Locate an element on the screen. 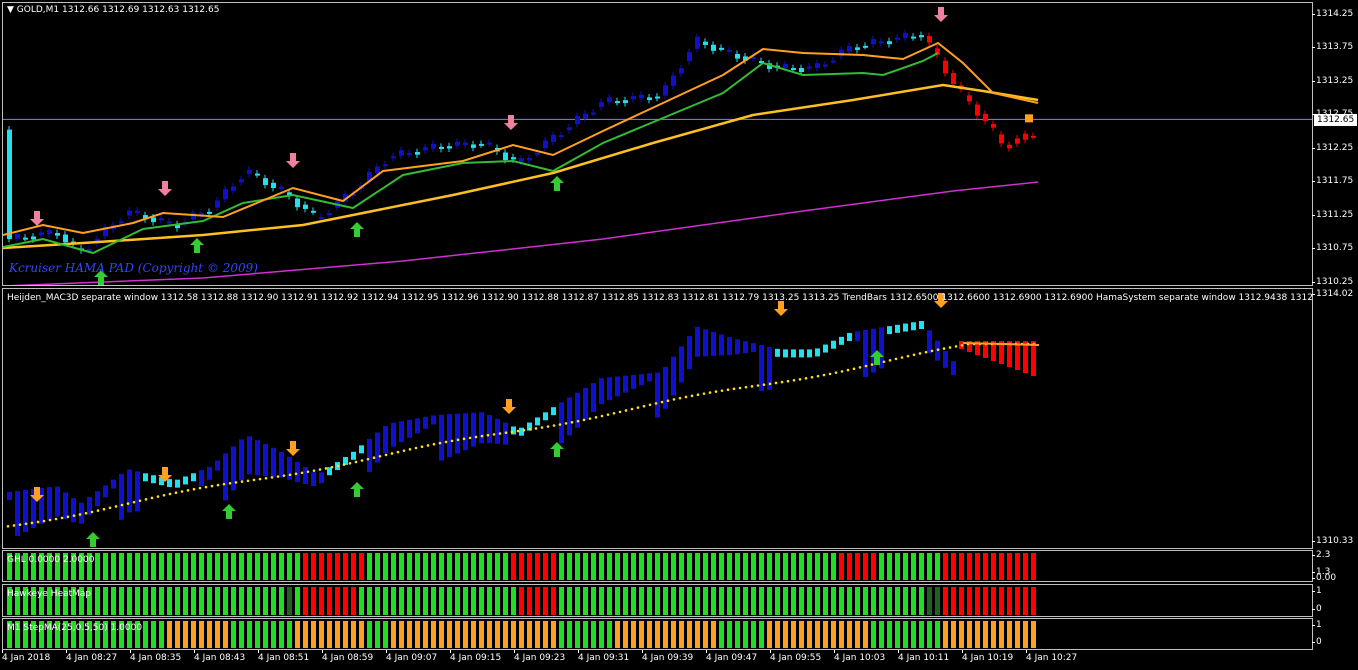 This screenshot has height=670, width=1358. time-tick: 4 Jan 10:11 is located at coordinates (924, 656).